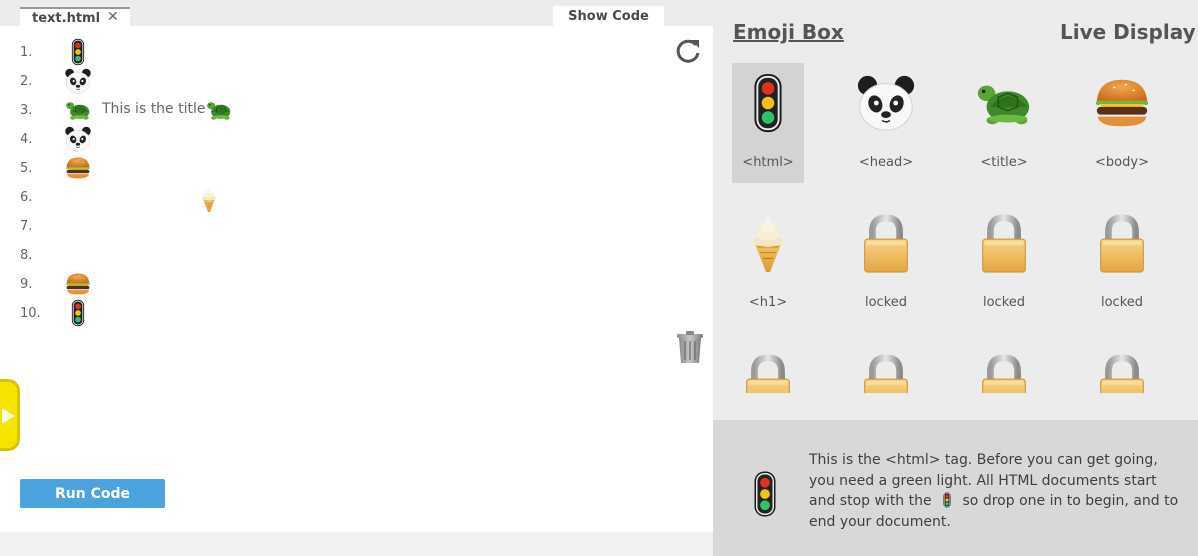 This screenshot has width=1198, height=556. Describe the element at coordinates (1122, 162) in the screenshot. I see `emoji-item-label: <body>` at that location.